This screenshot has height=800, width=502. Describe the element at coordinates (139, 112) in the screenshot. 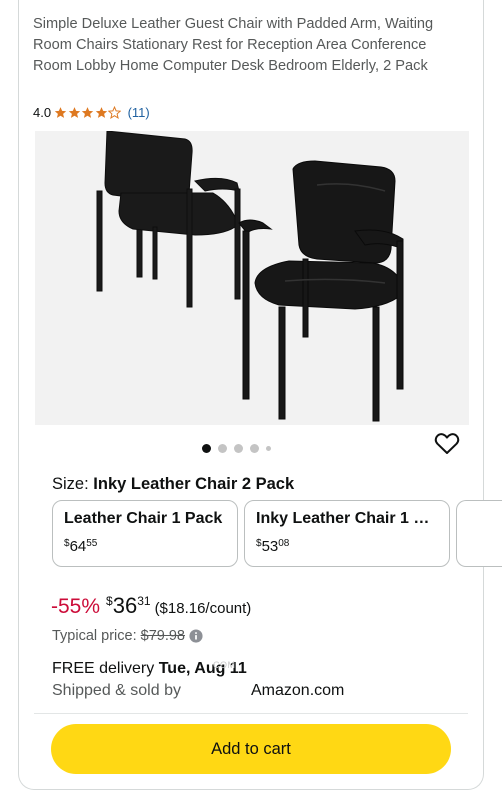

I see `rating-count-link: (11)` at that location.